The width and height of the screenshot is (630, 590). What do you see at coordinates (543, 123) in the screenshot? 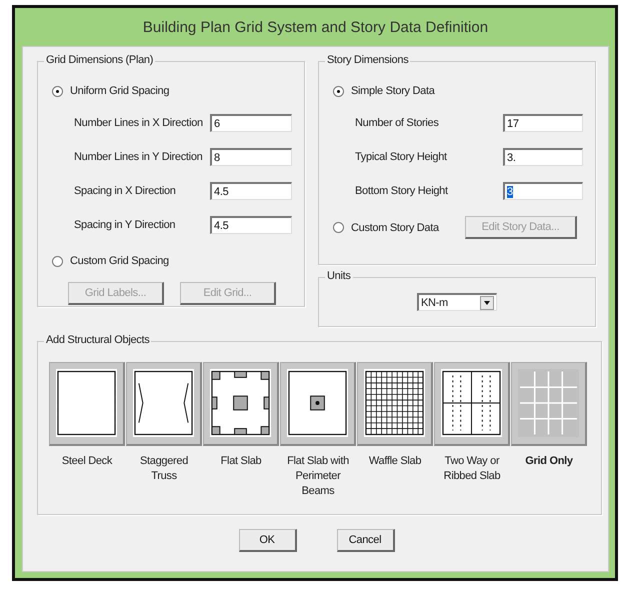
I see `input-field: 17` at bounding box center [543, 123].